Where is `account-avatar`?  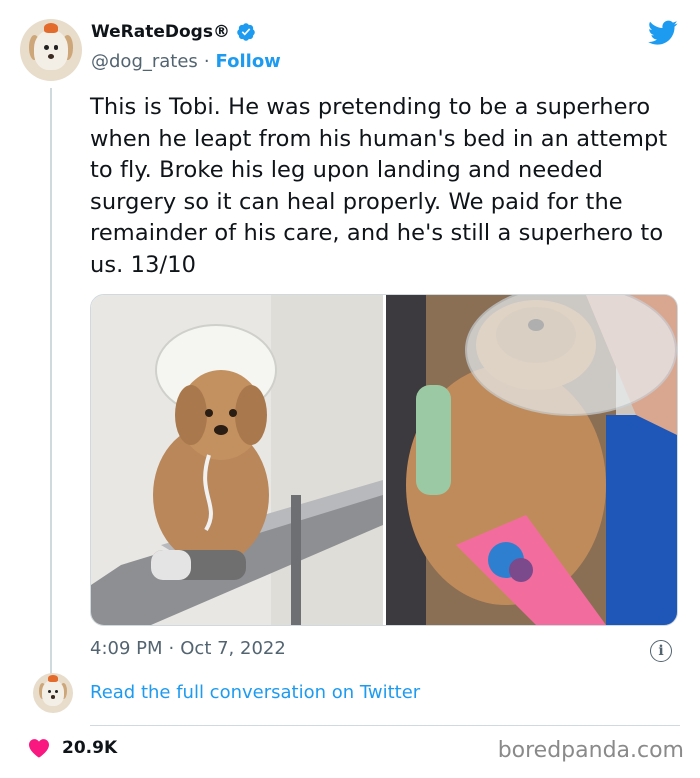 account-avatar is located at coordinates (51, 50).